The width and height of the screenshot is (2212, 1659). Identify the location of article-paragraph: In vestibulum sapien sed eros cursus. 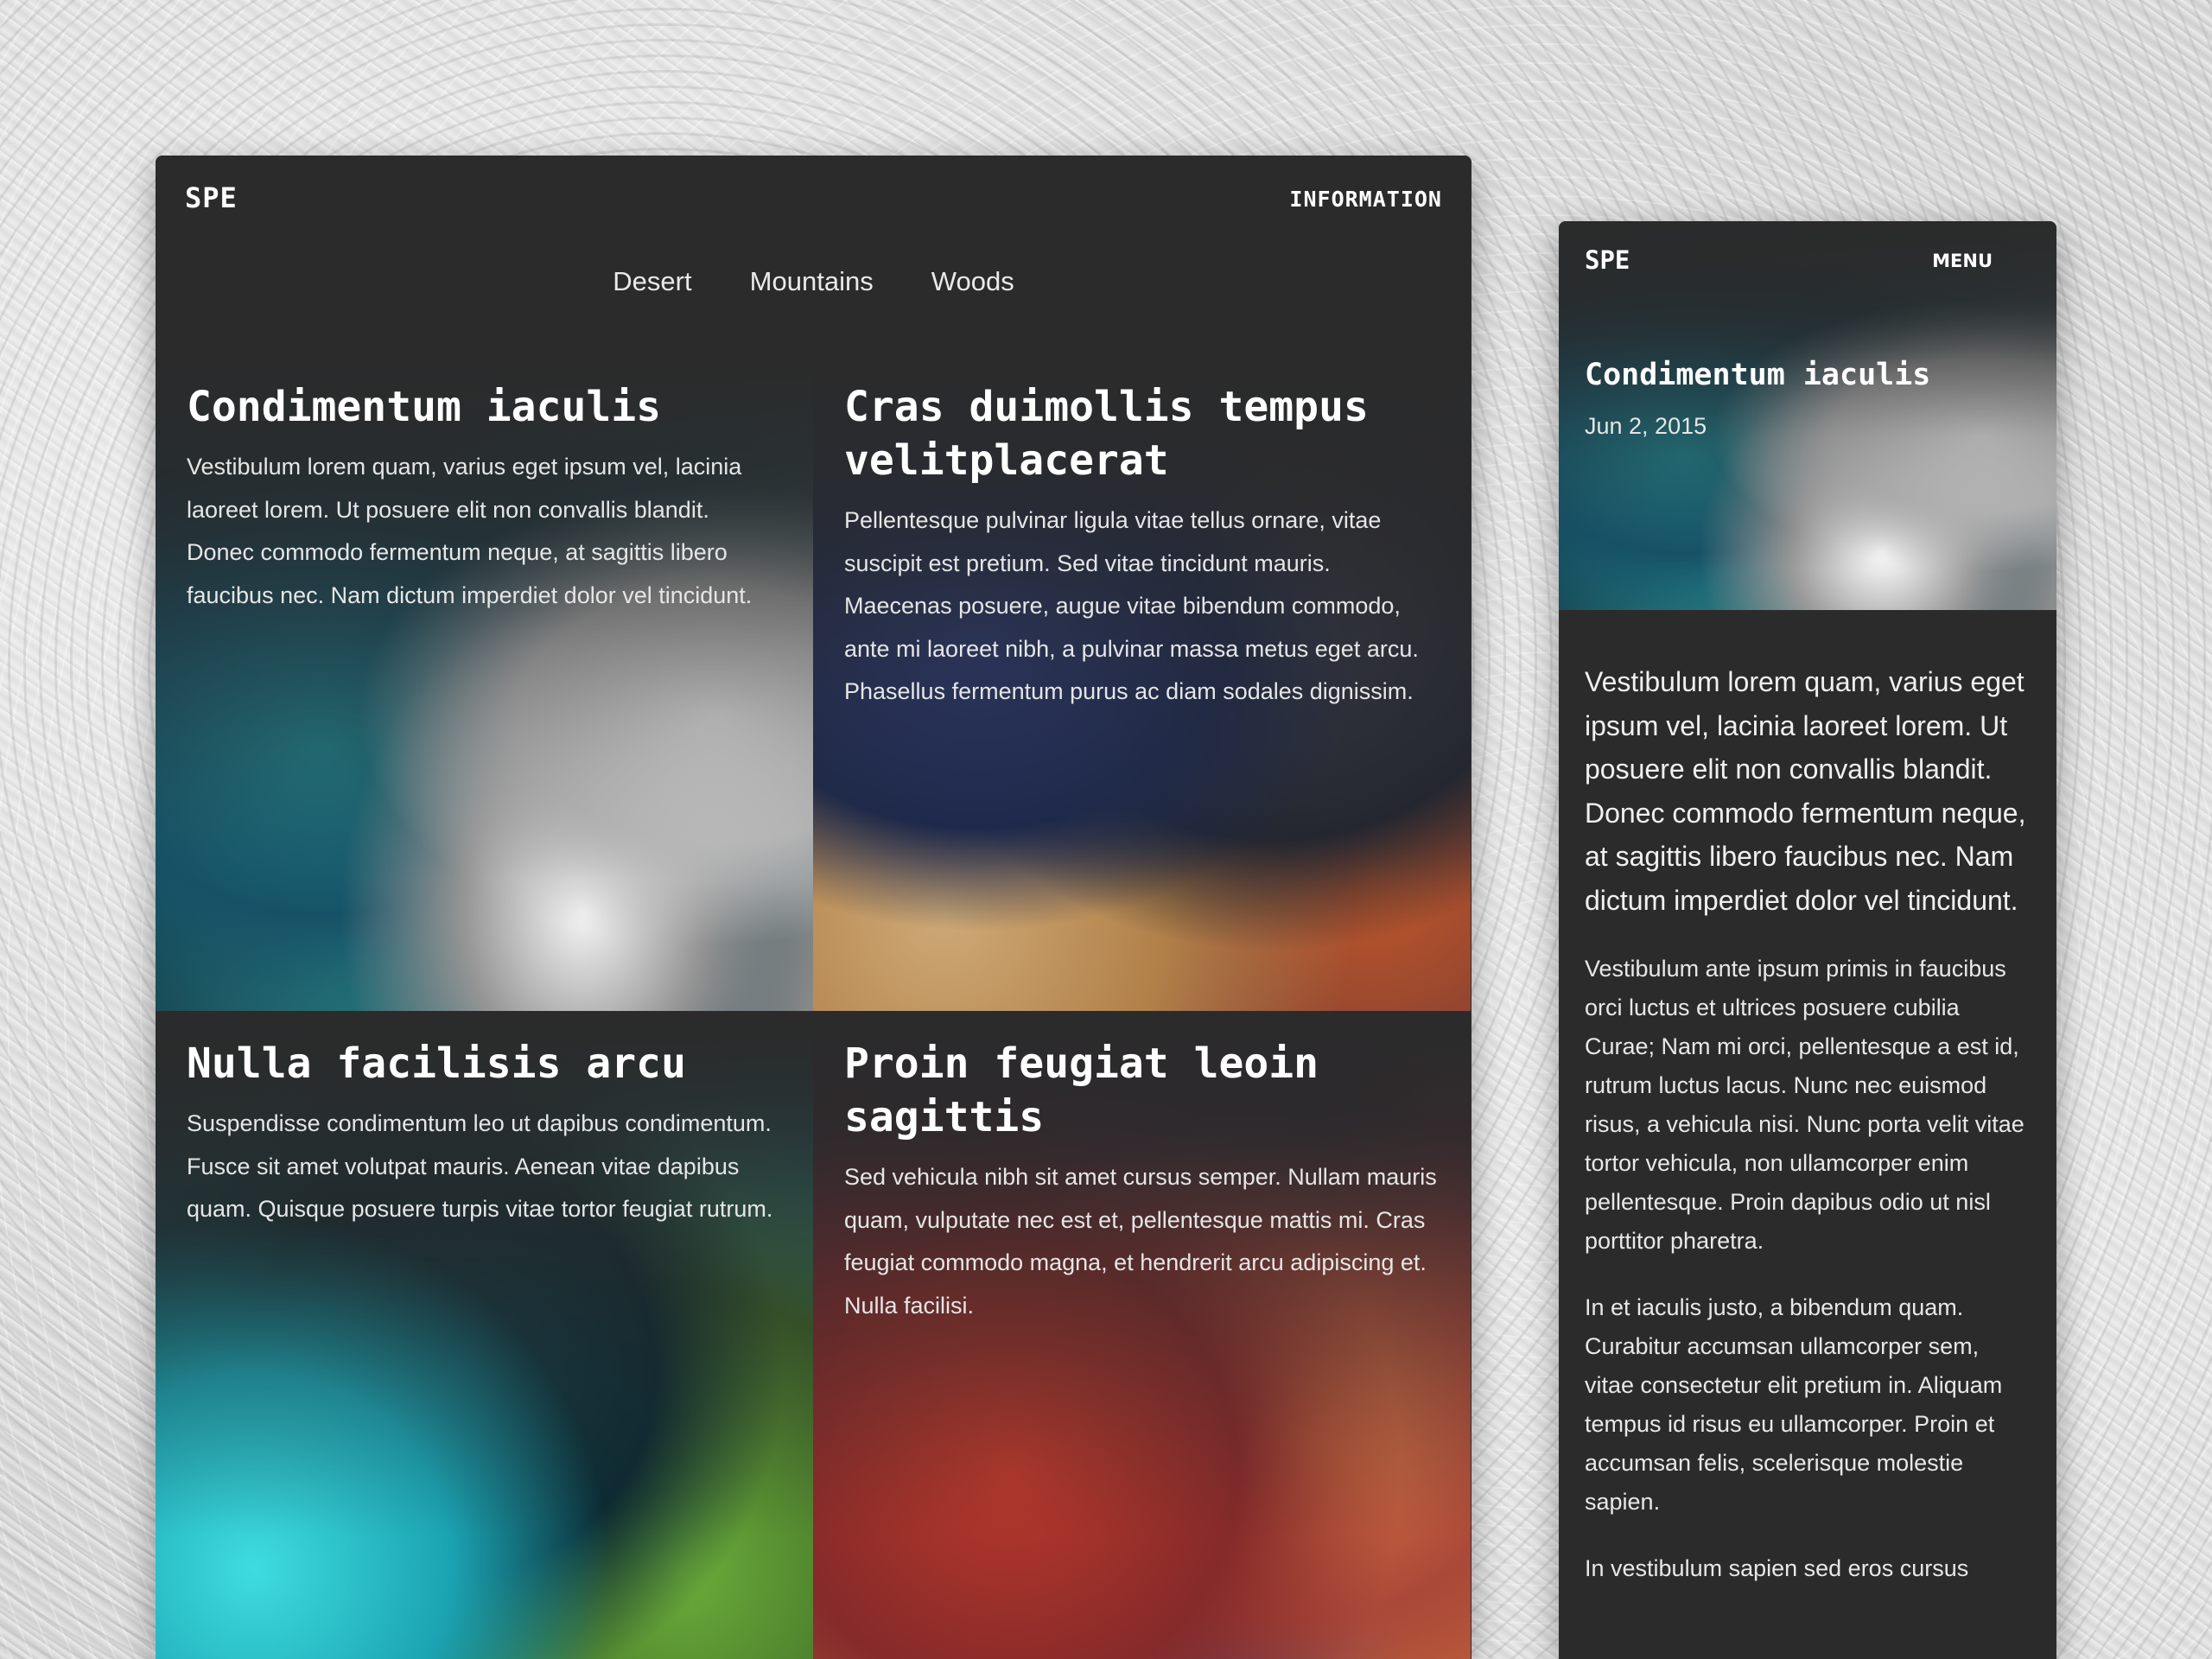
(1777, 1568).